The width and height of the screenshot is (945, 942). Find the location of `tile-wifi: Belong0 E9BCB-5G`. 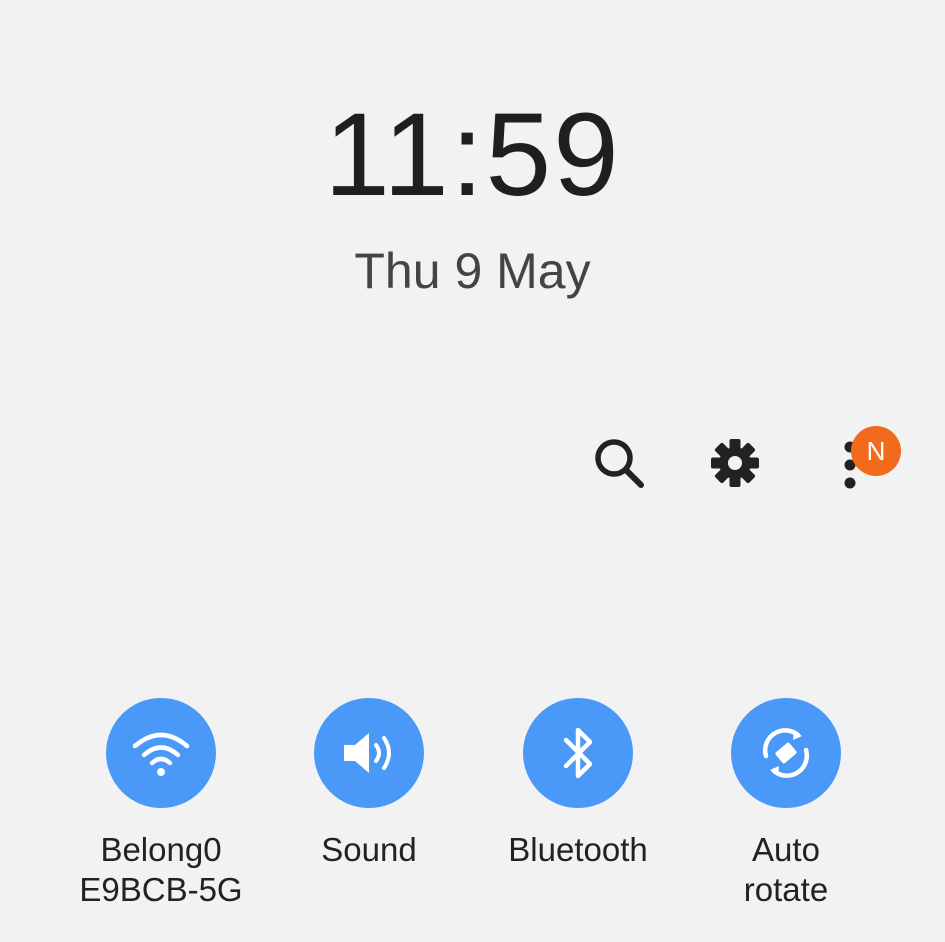

tile-wifi: Belong0 E9BCB-5G is located at coordinates (161, 804).